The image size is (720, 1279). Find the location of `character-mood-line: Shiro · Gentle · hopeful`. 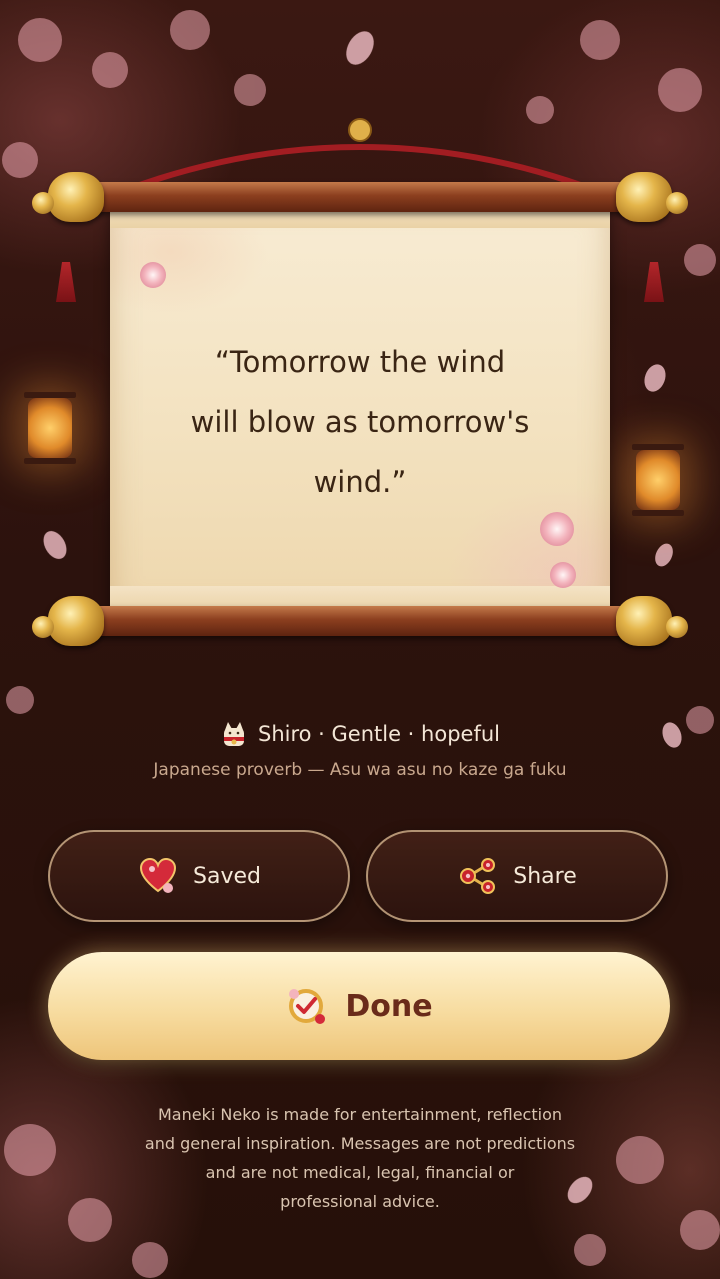

character-mood-line: Shiro · Gentle · hopeful is located at coordinates (360, 734).